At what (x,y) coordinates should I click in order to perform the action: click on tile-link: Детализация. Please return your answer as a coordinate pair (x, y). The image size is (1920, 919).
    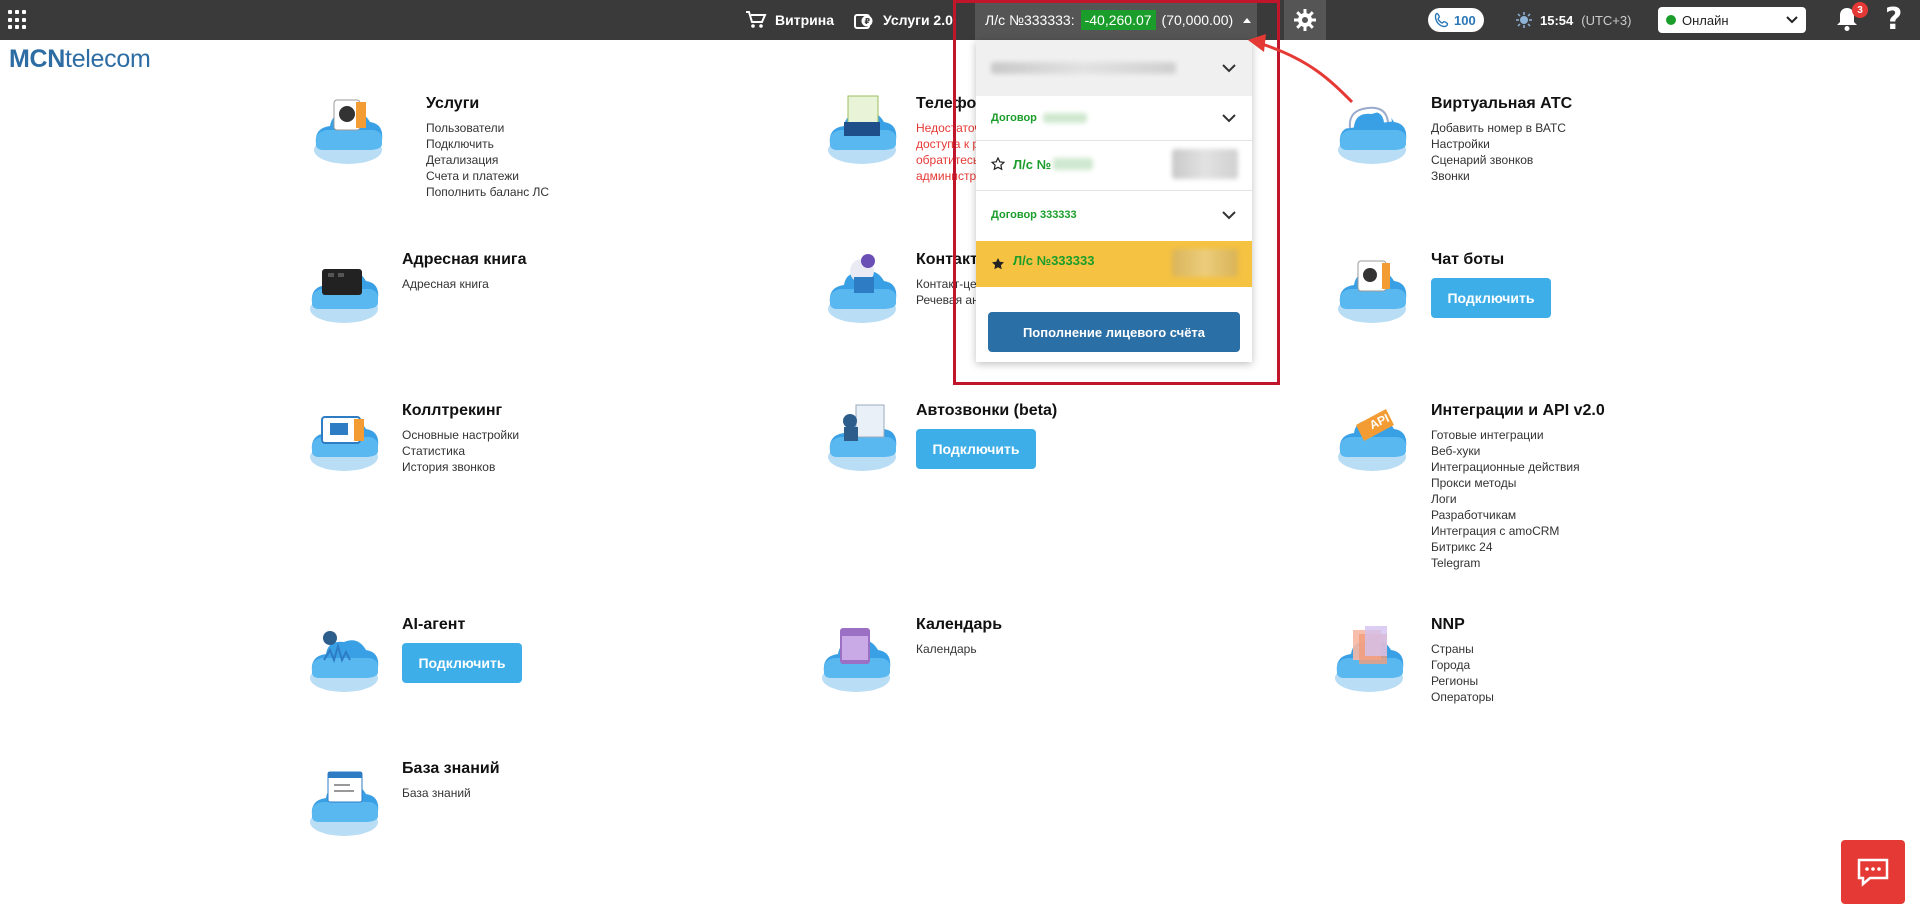
    Looking at the image, I should click on (487, 160).